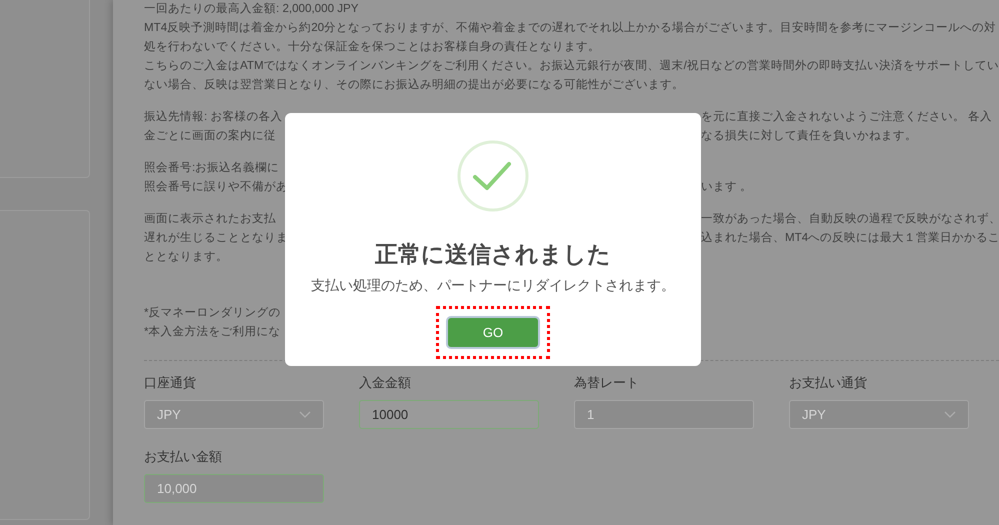 The height and width of the screenshot is (525, 999). What do you see at coordinates (170, 383) in the screenshot?
I see `field-label: 口座通貨` at bounding box center [170, 383].